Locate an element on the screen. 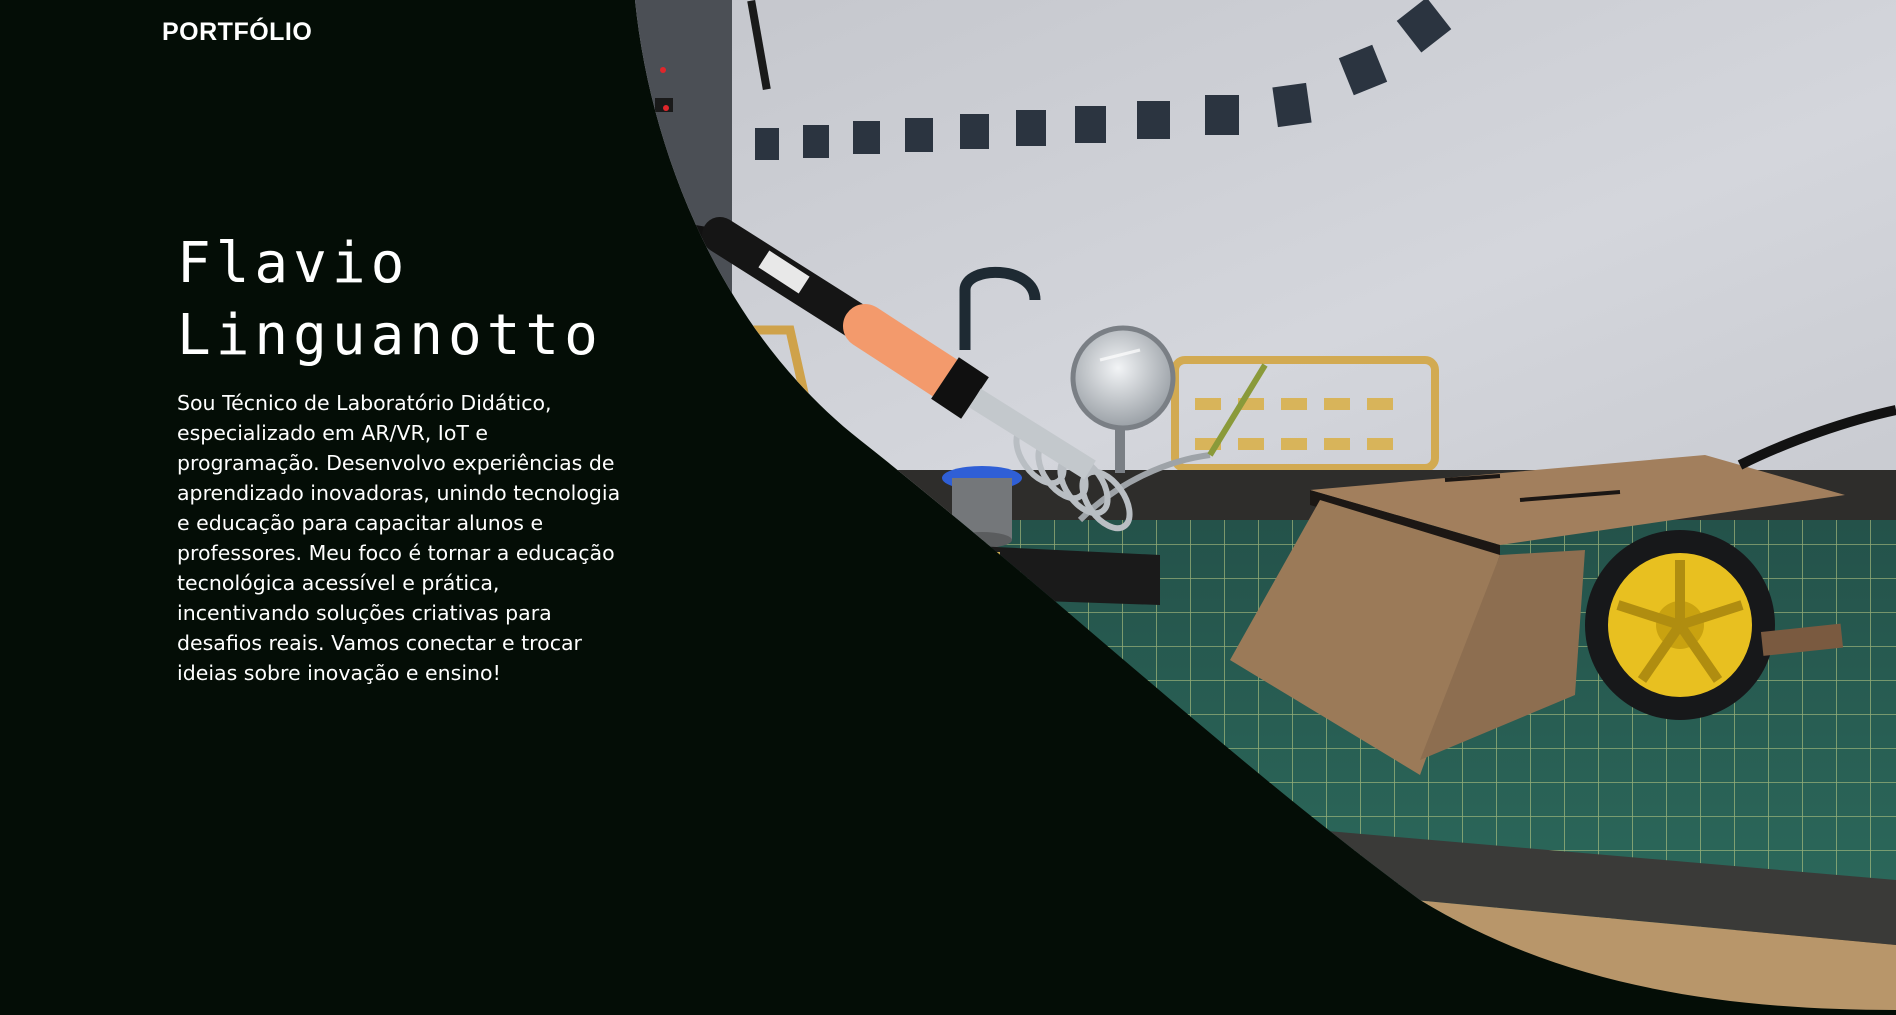 This screenshot has width=1896, height=1015. hero-title: Flavio Linguanotto is located at coordinates (402, 300).